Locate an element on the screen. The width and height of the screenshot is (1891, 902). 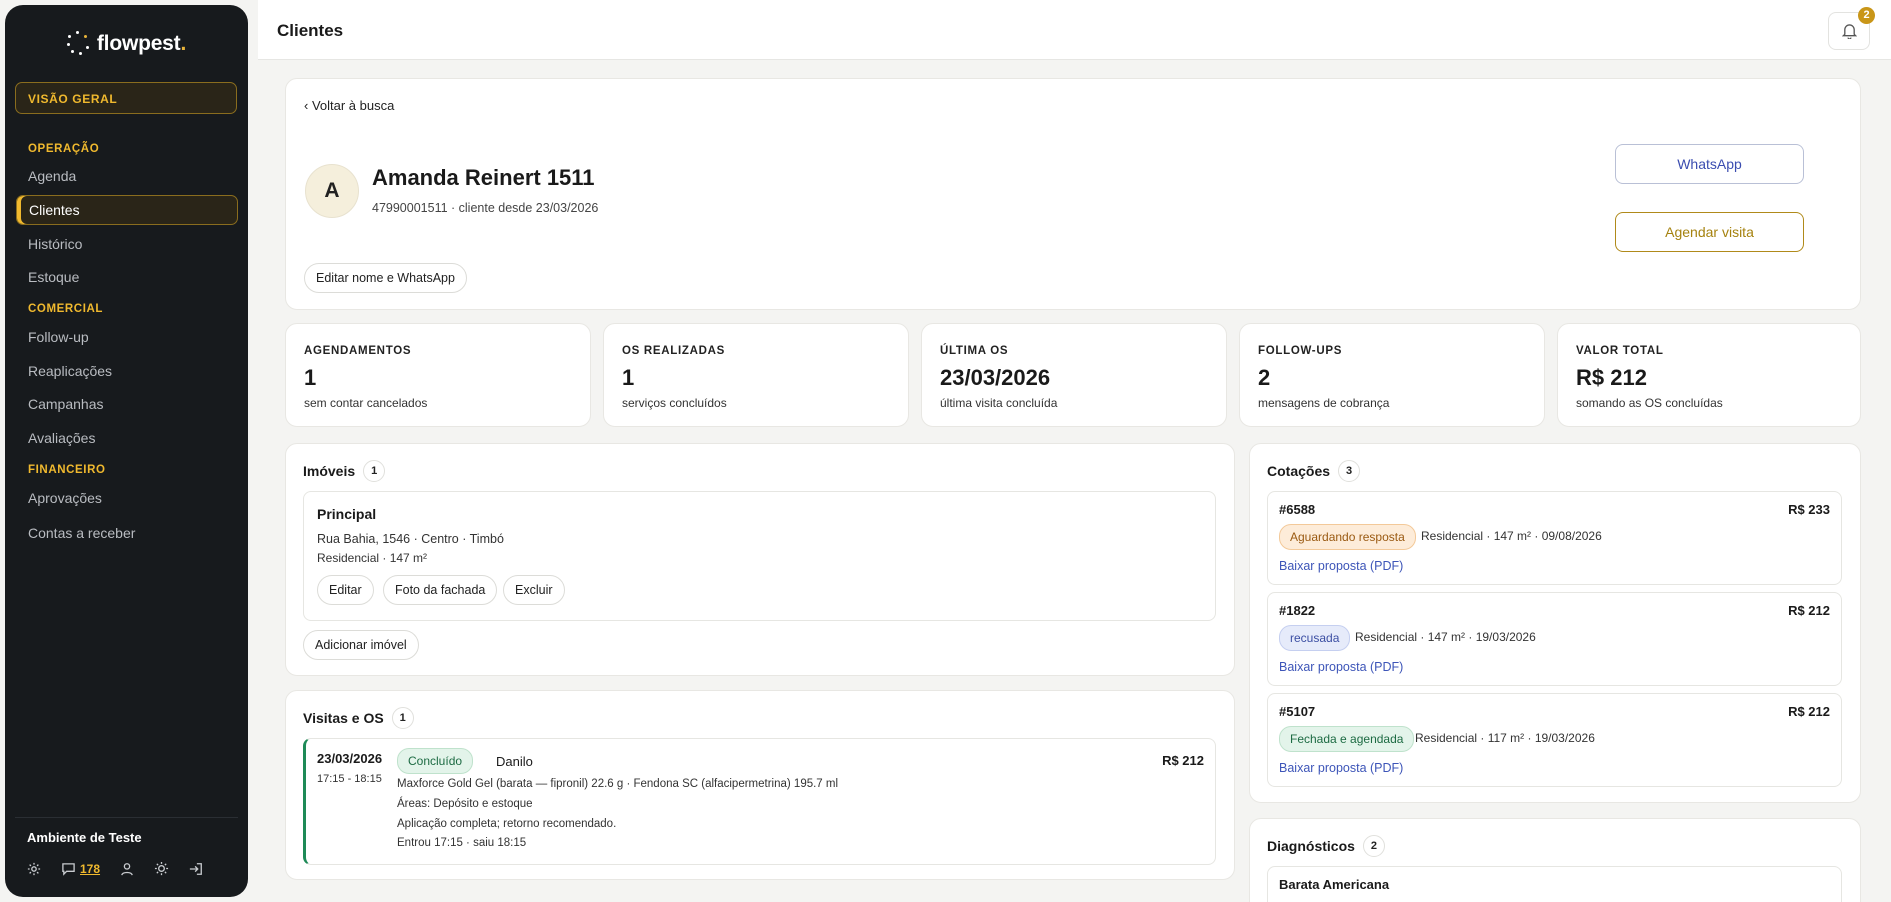
edit-property-button: Editar is located at coordinates (345, 590).